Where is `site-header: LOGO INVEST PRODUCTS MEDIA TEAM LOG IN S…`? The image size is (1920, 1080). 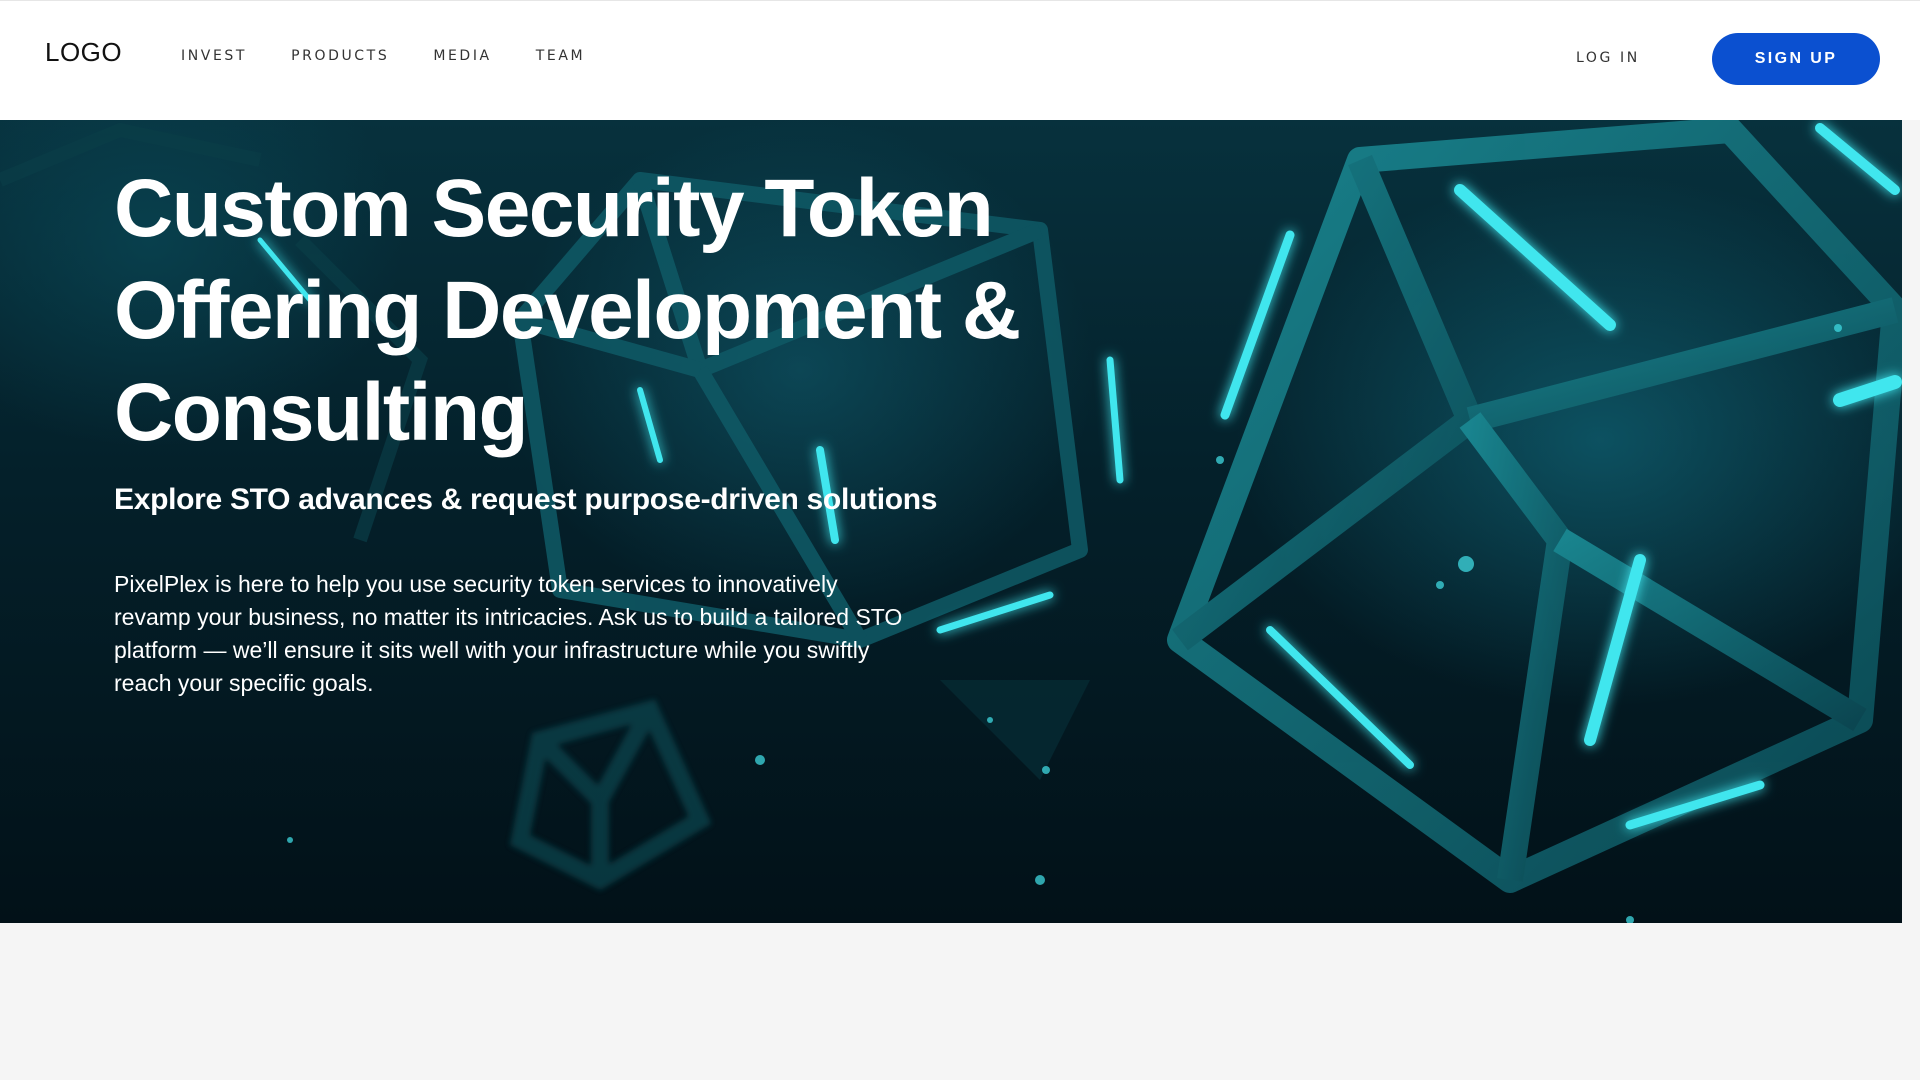
site-header: LOGO INVEST PRODUCTS MEDIA TEAM LOG IN S… is located at coordinates (960, 60).